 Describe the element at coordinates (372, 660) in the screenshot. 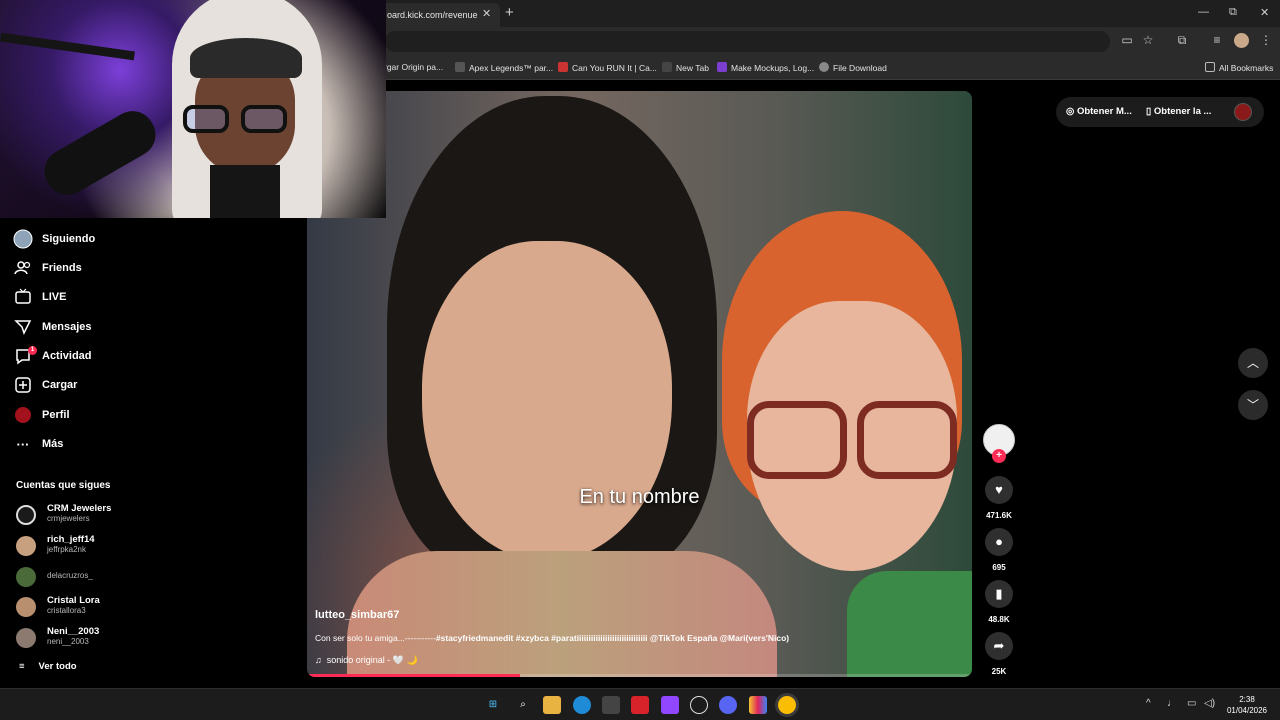

I see `music-label: sonido original - 🤍 🌙` at that location.